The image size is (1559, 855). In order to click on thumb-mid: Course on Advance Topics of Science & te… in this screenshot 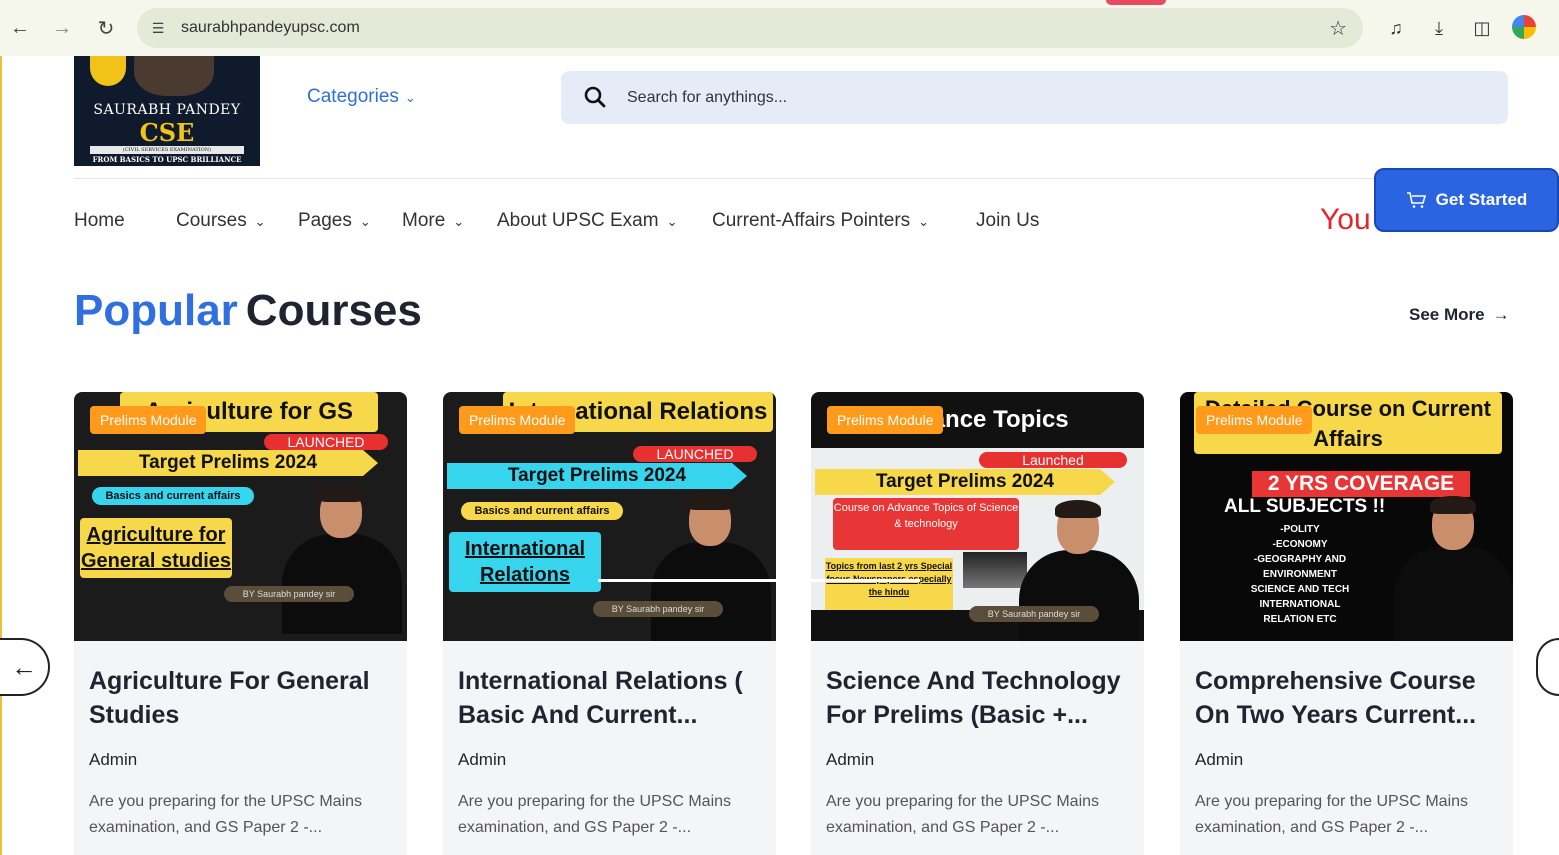, I will do `click(926, 524)`.